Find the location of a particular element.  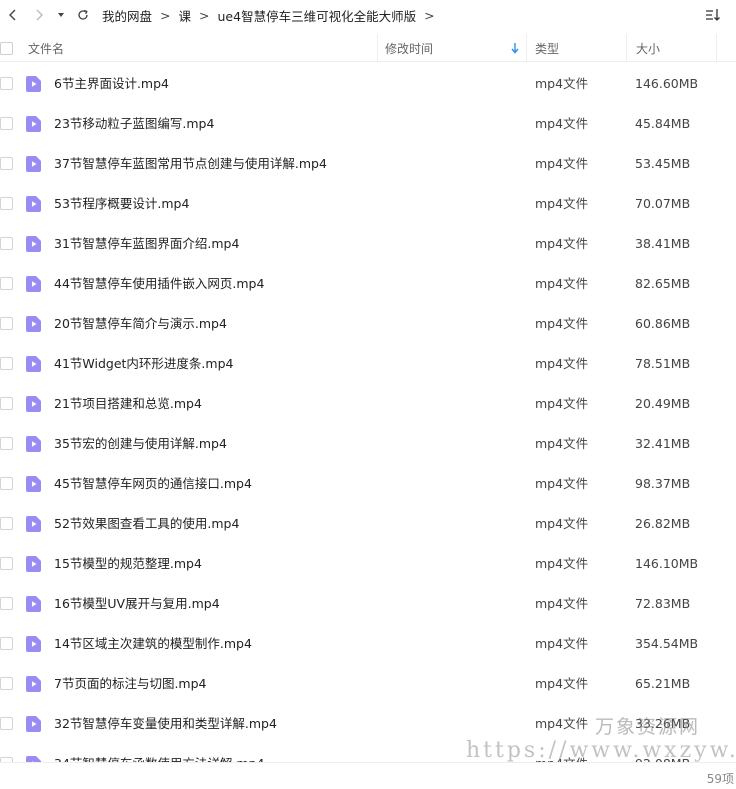

file-row: 53节程序概要设计.mp4 mp4文件 70.07MB is located at coordinates (368, 204).